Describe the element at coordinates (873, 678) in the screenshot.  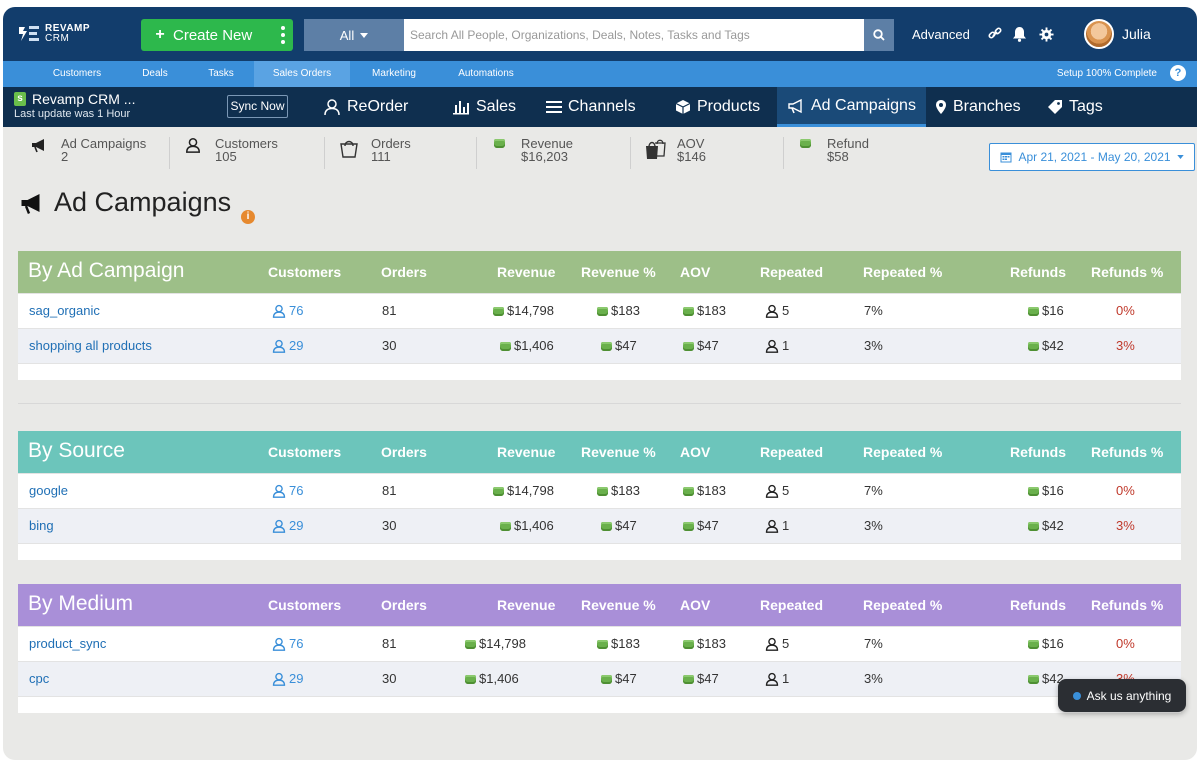
I see `repeated-pct-value: 3%` at that location.